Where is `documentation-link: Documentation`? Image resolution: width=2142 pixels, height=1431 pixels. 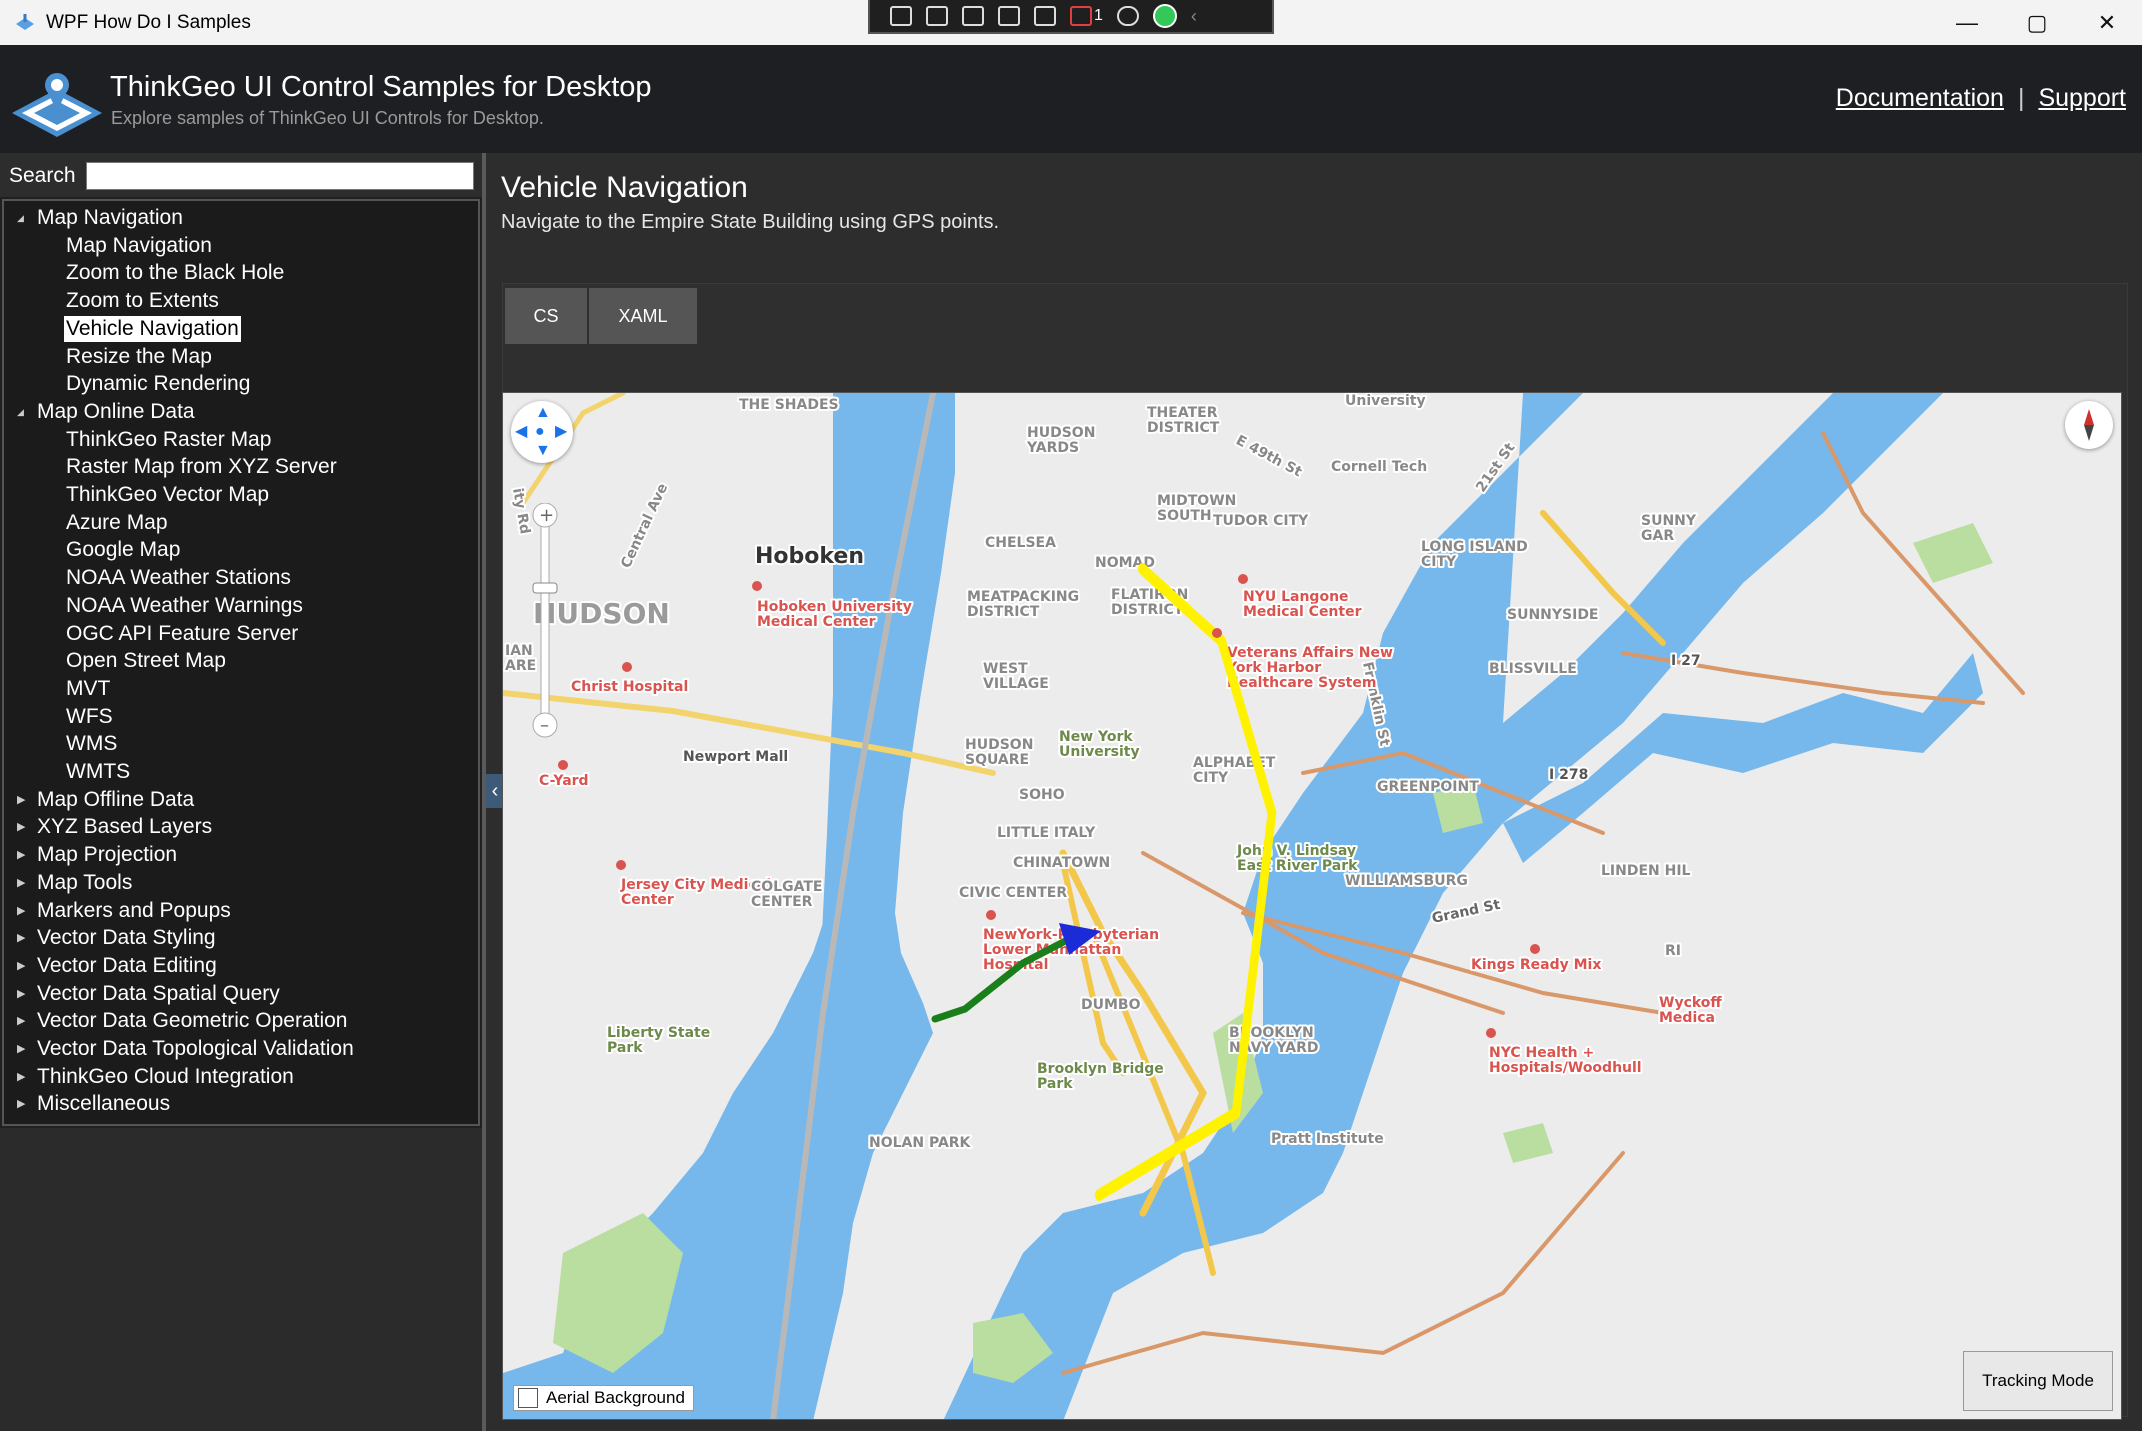
documentation-link: Documentation is located at coordinates (1920, 98).